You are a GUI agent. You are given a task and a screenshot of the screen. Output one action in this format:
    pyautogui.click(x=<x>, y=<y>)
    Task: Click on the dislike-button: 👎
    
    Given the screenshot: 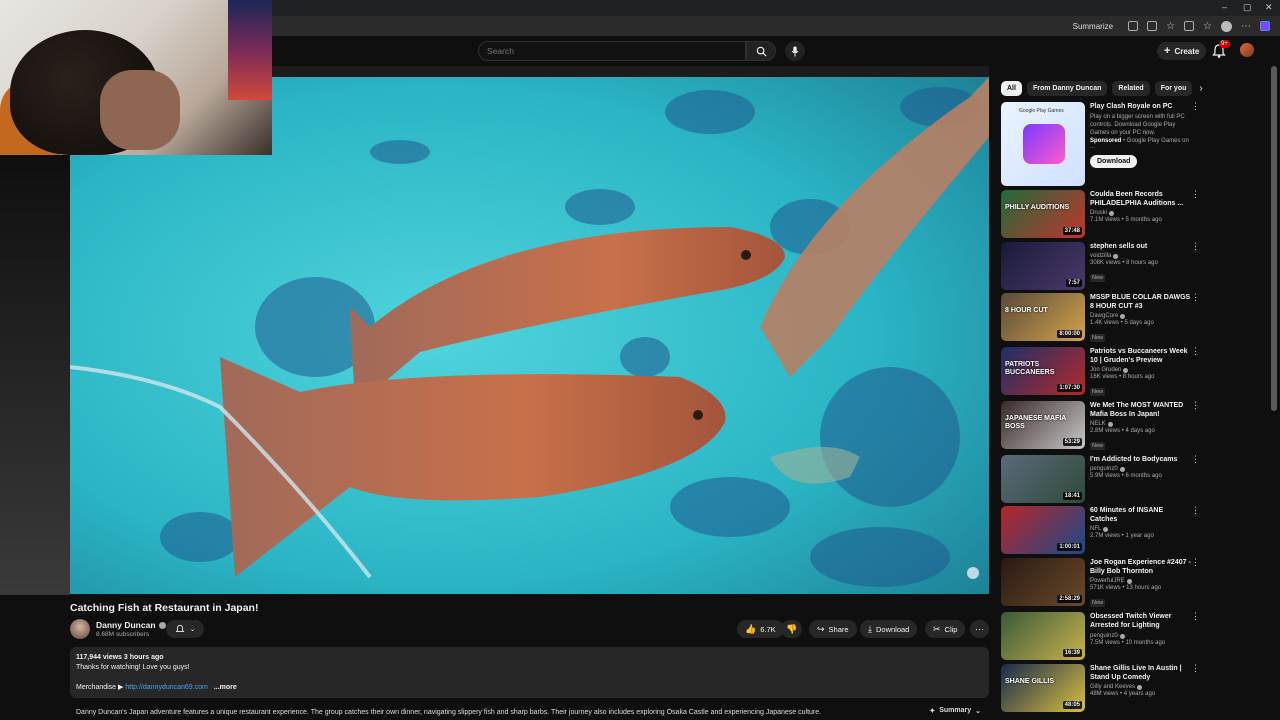 What is the action you would take?
    pyautogui.click(x=792, y=629)
    